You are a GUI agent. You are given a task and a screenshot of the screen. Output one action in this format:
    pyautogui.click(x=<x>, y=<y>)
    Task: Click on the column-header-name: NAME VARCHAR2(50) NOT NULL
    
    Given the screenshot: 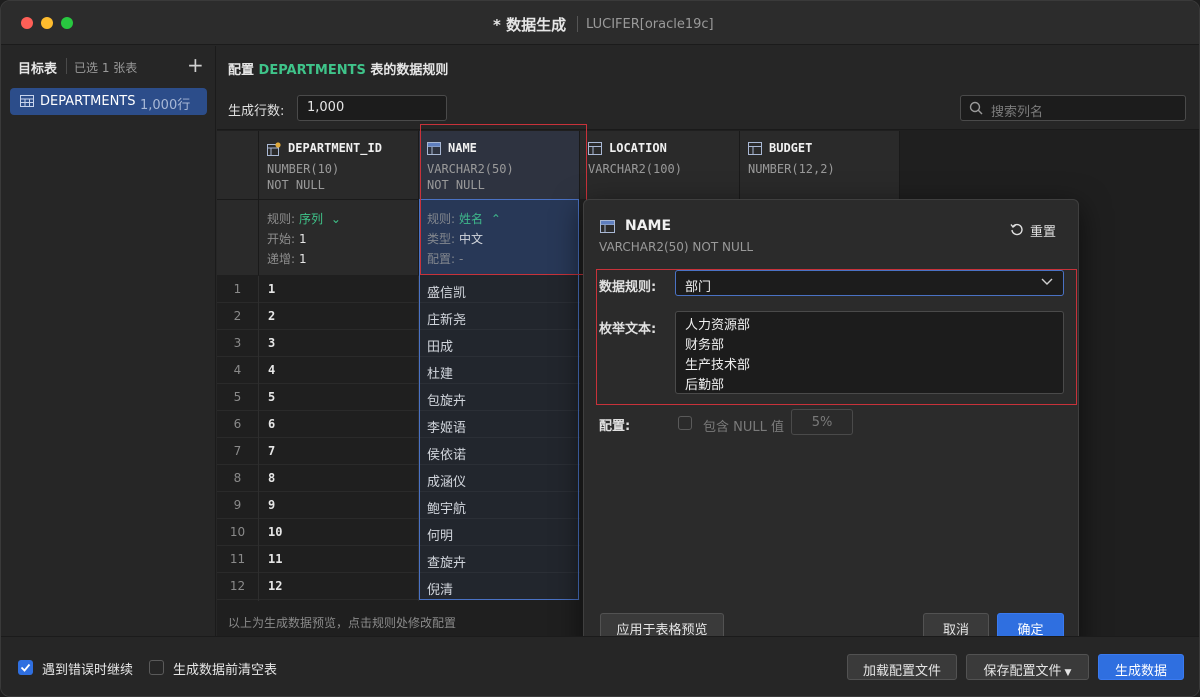 What is the action you would take?
    pyautogui.click(x=499, y=165)
    